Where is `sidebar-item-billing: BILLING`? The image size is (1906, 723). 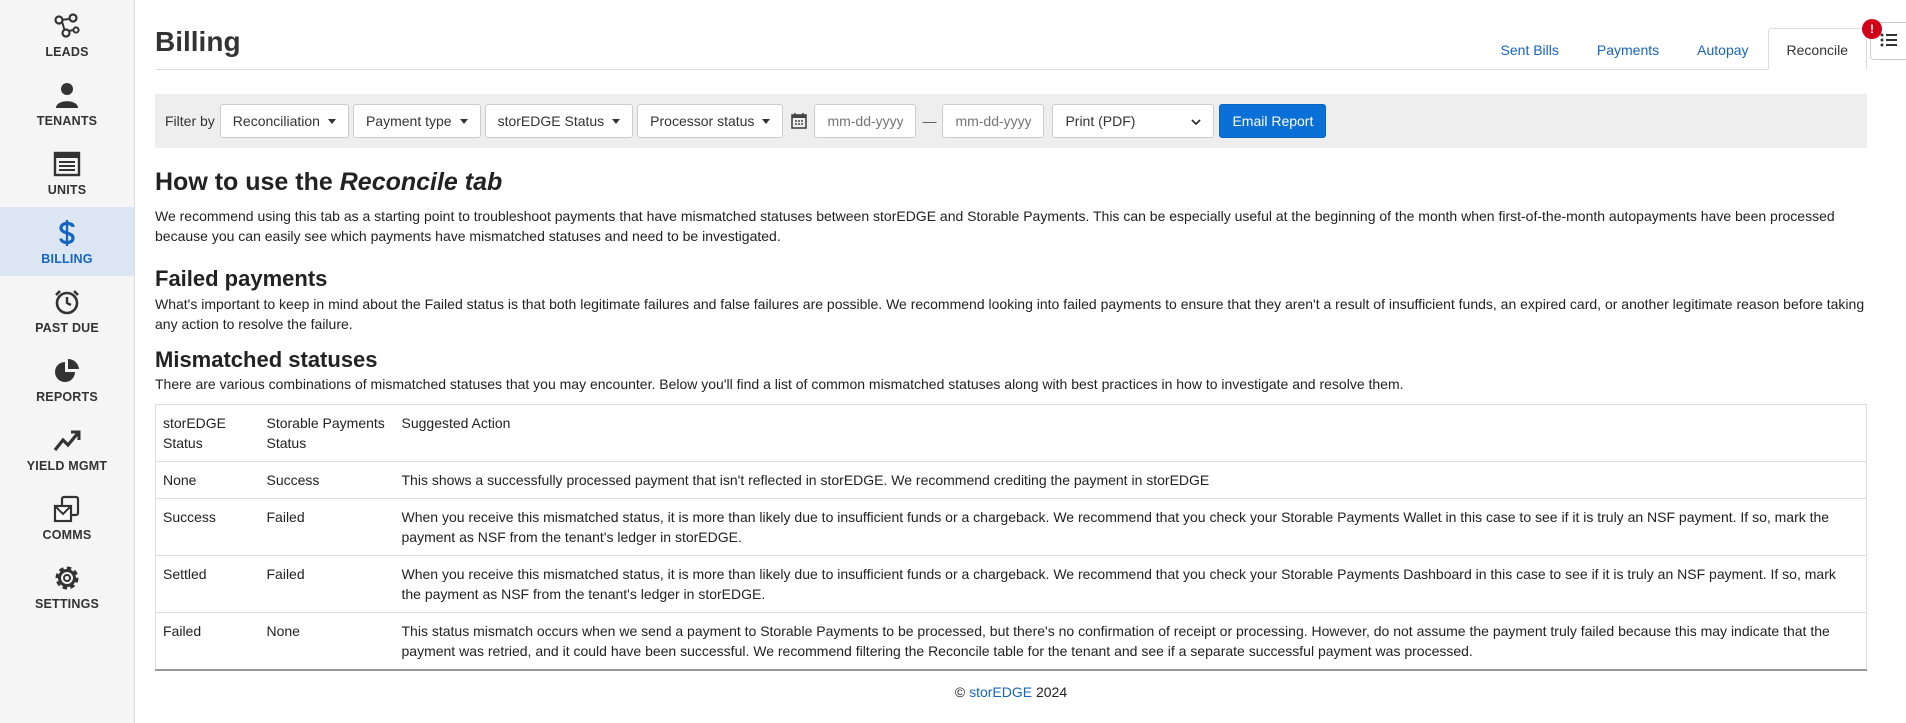 sidebar-item-billing: BILLING is located at coordinates (67, 241).